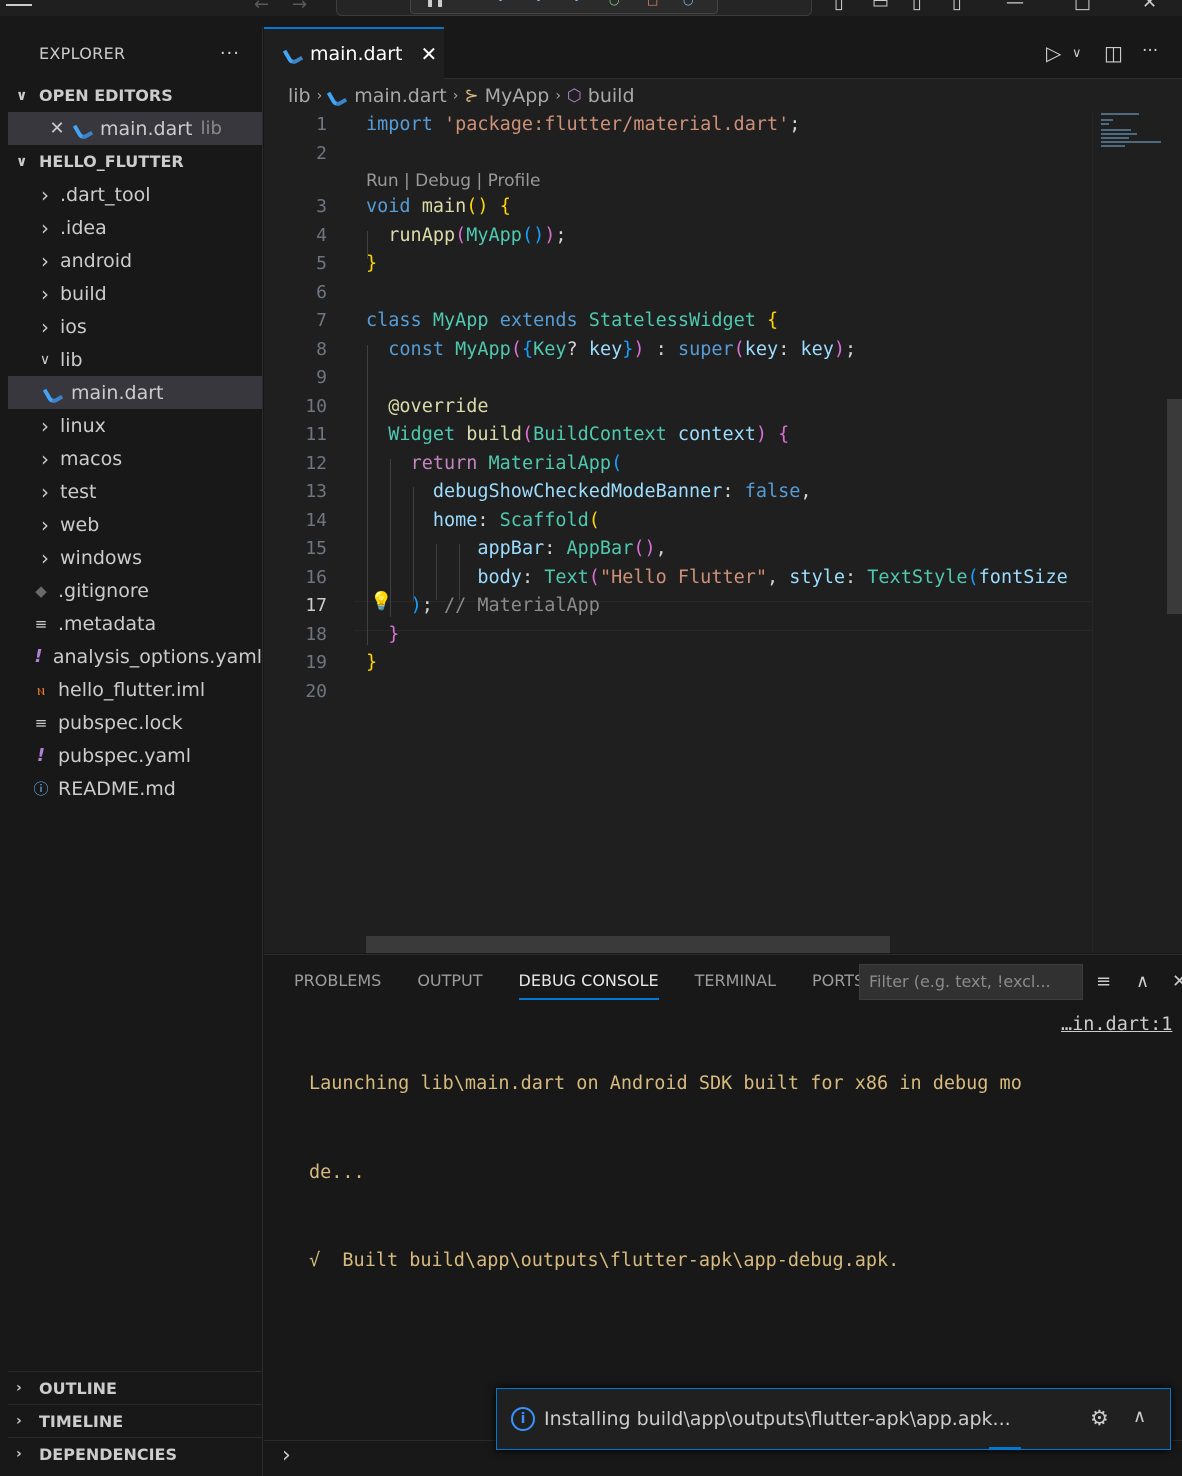  I want to click on dependencies-label: DEPENDENCIES, so click(108, 1454).